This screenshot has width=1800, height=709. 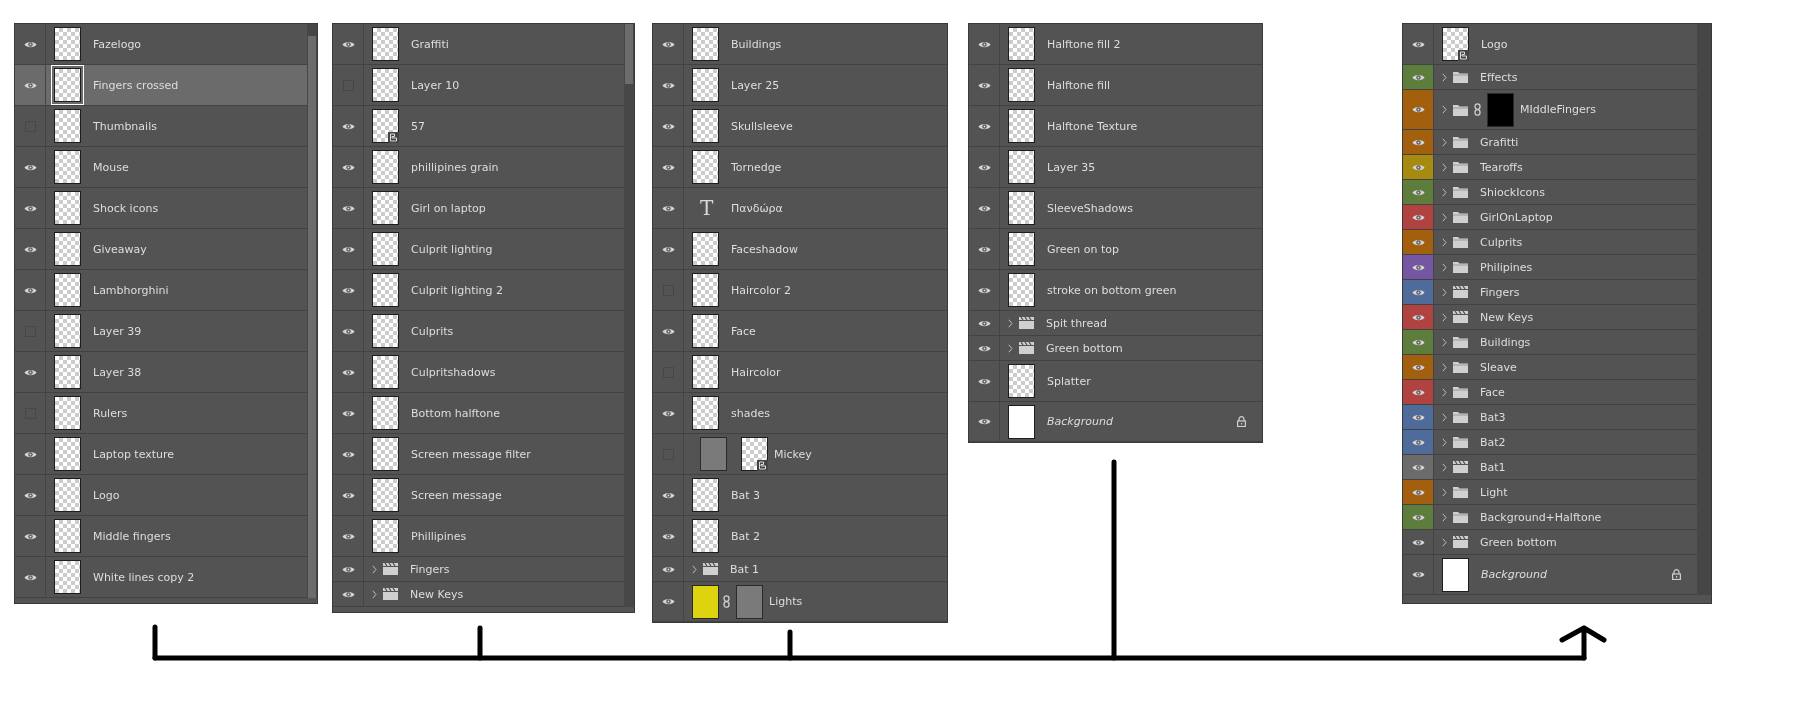 What do you see at coordinates (1550, 77) in the screenshot?
I see `layer-row: Effects` at bounding box center [1550, 77].